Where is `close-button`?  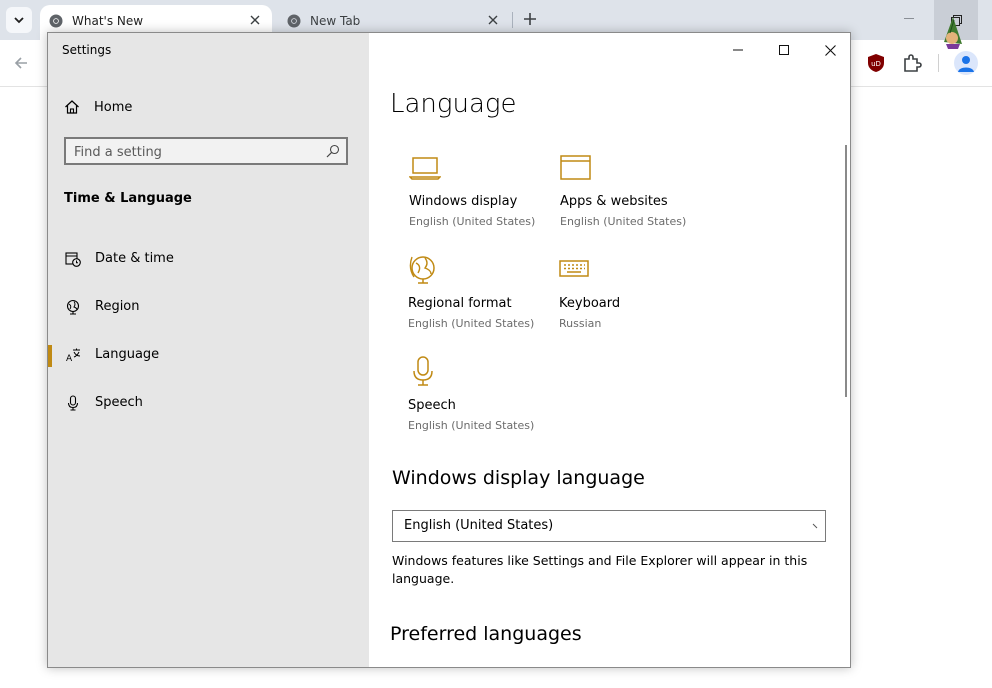
close-button is located at coordinates (830, 50).